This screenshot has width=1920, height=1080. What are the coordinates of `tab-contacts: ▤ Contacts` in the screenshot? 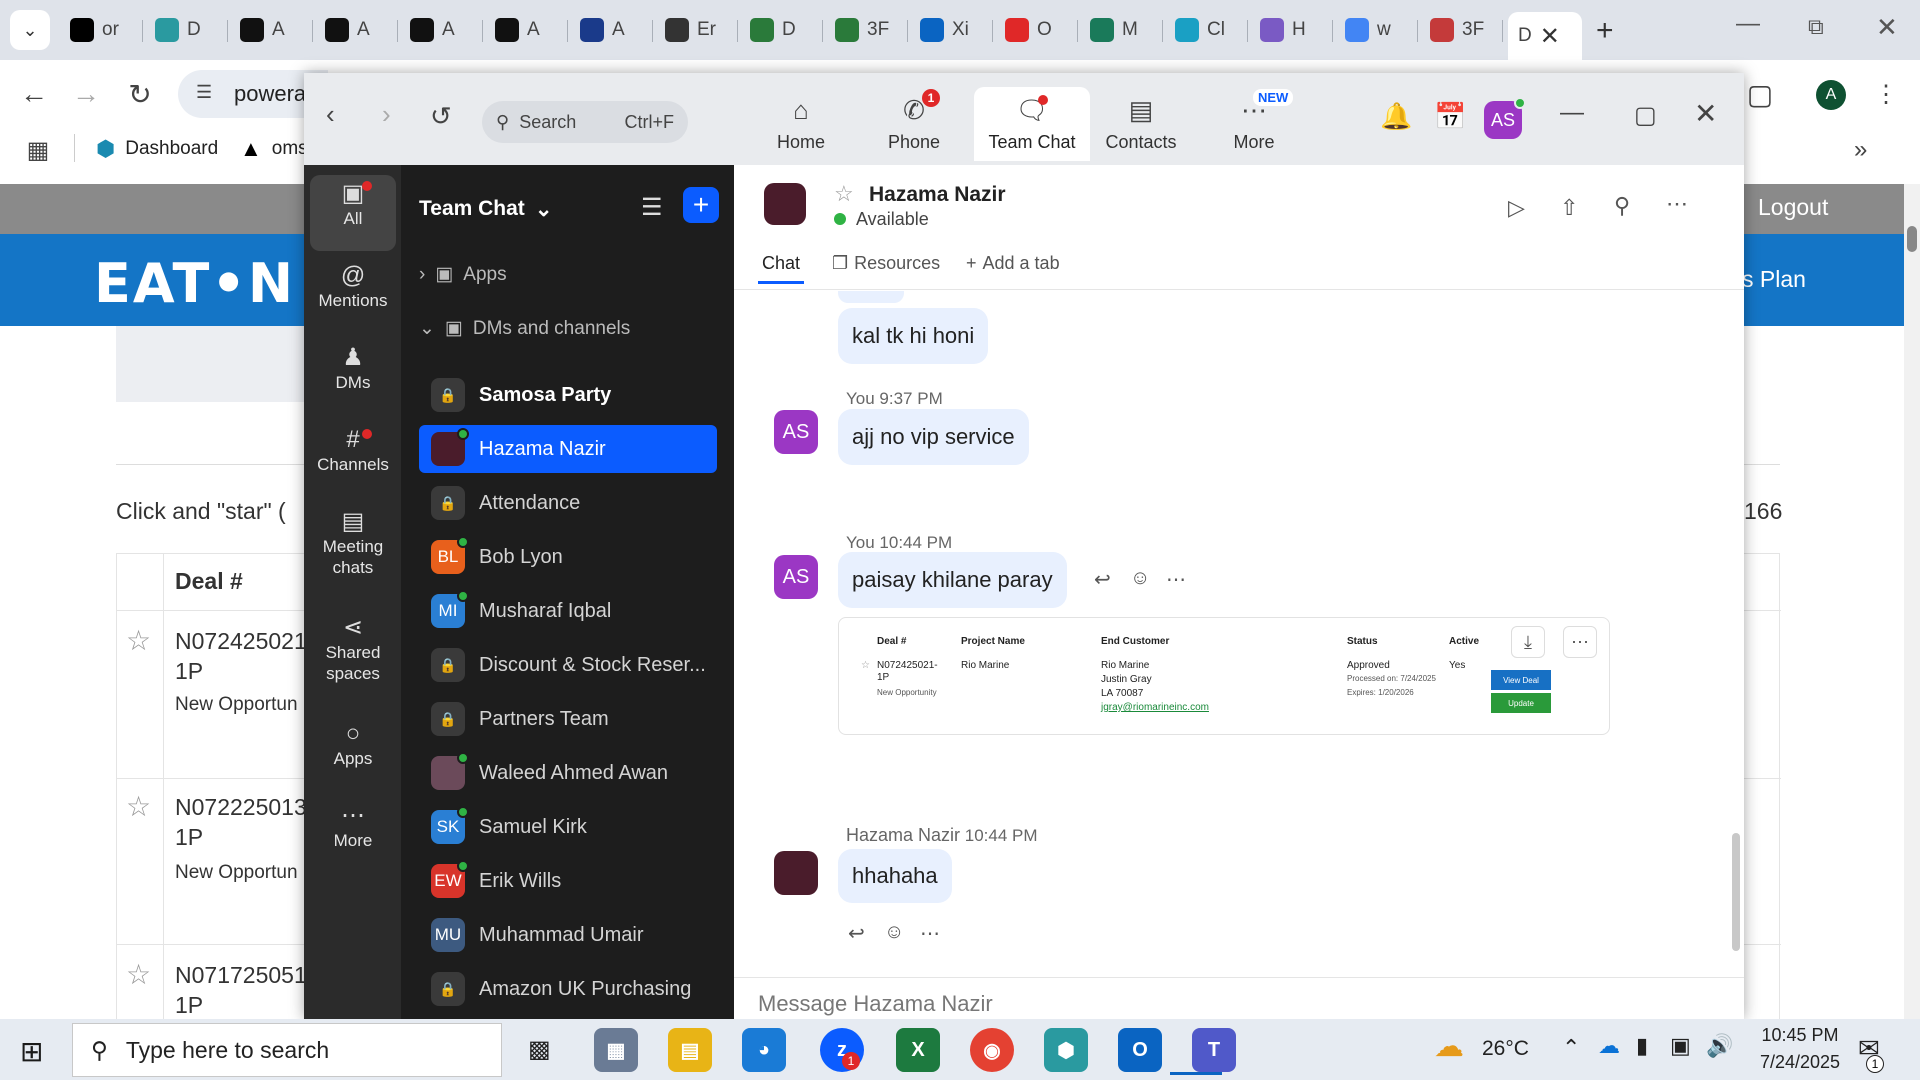 It's located at (1141, 124).